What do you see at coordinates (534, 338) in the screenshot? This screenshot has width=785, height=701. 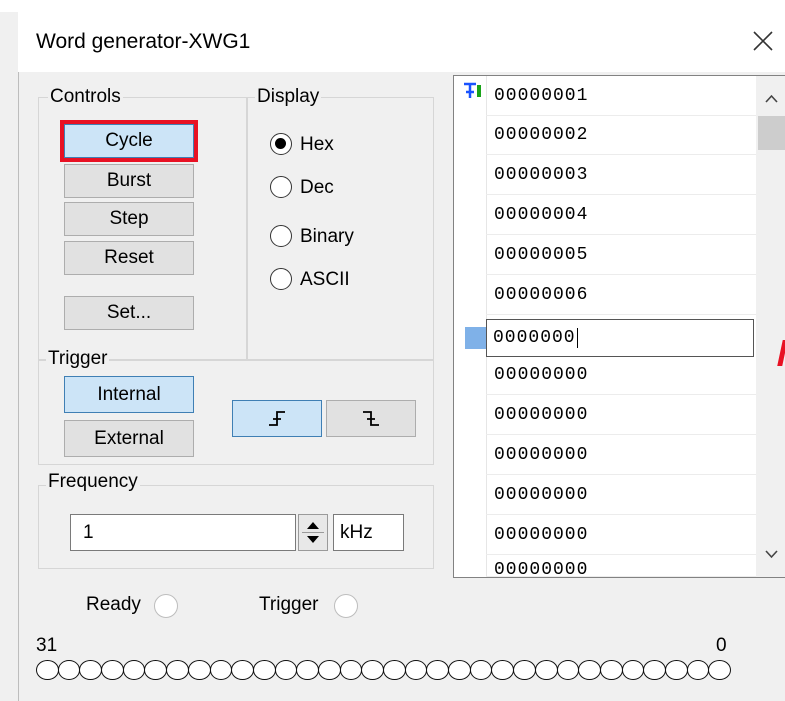 I see `word-edit-value: 0000000` at bounding box center [534, 338].